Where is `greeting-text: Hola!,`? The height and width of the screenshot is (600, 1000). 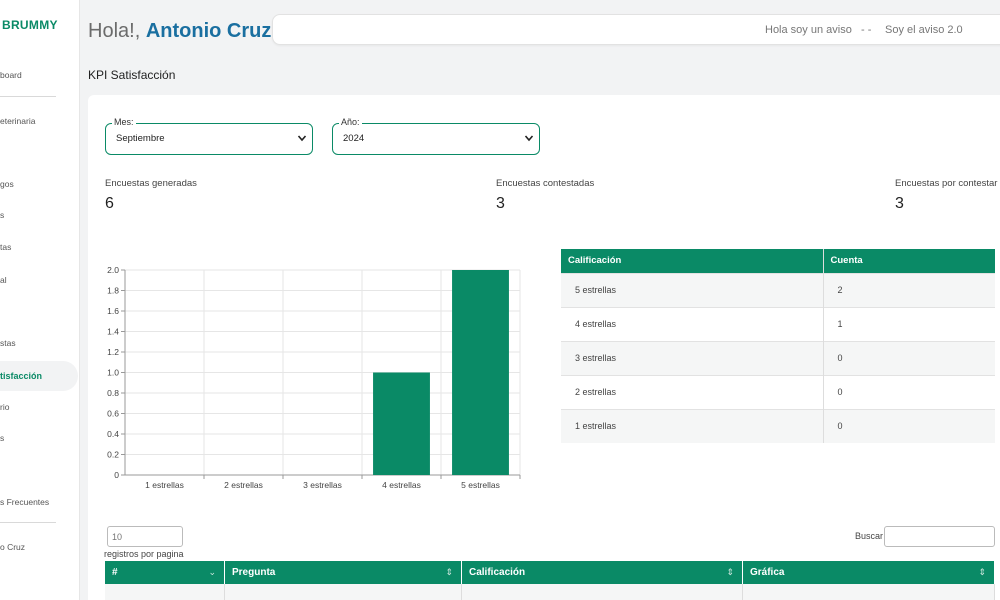 greeting-text: Hola!, is located at coordinates (114, 31).